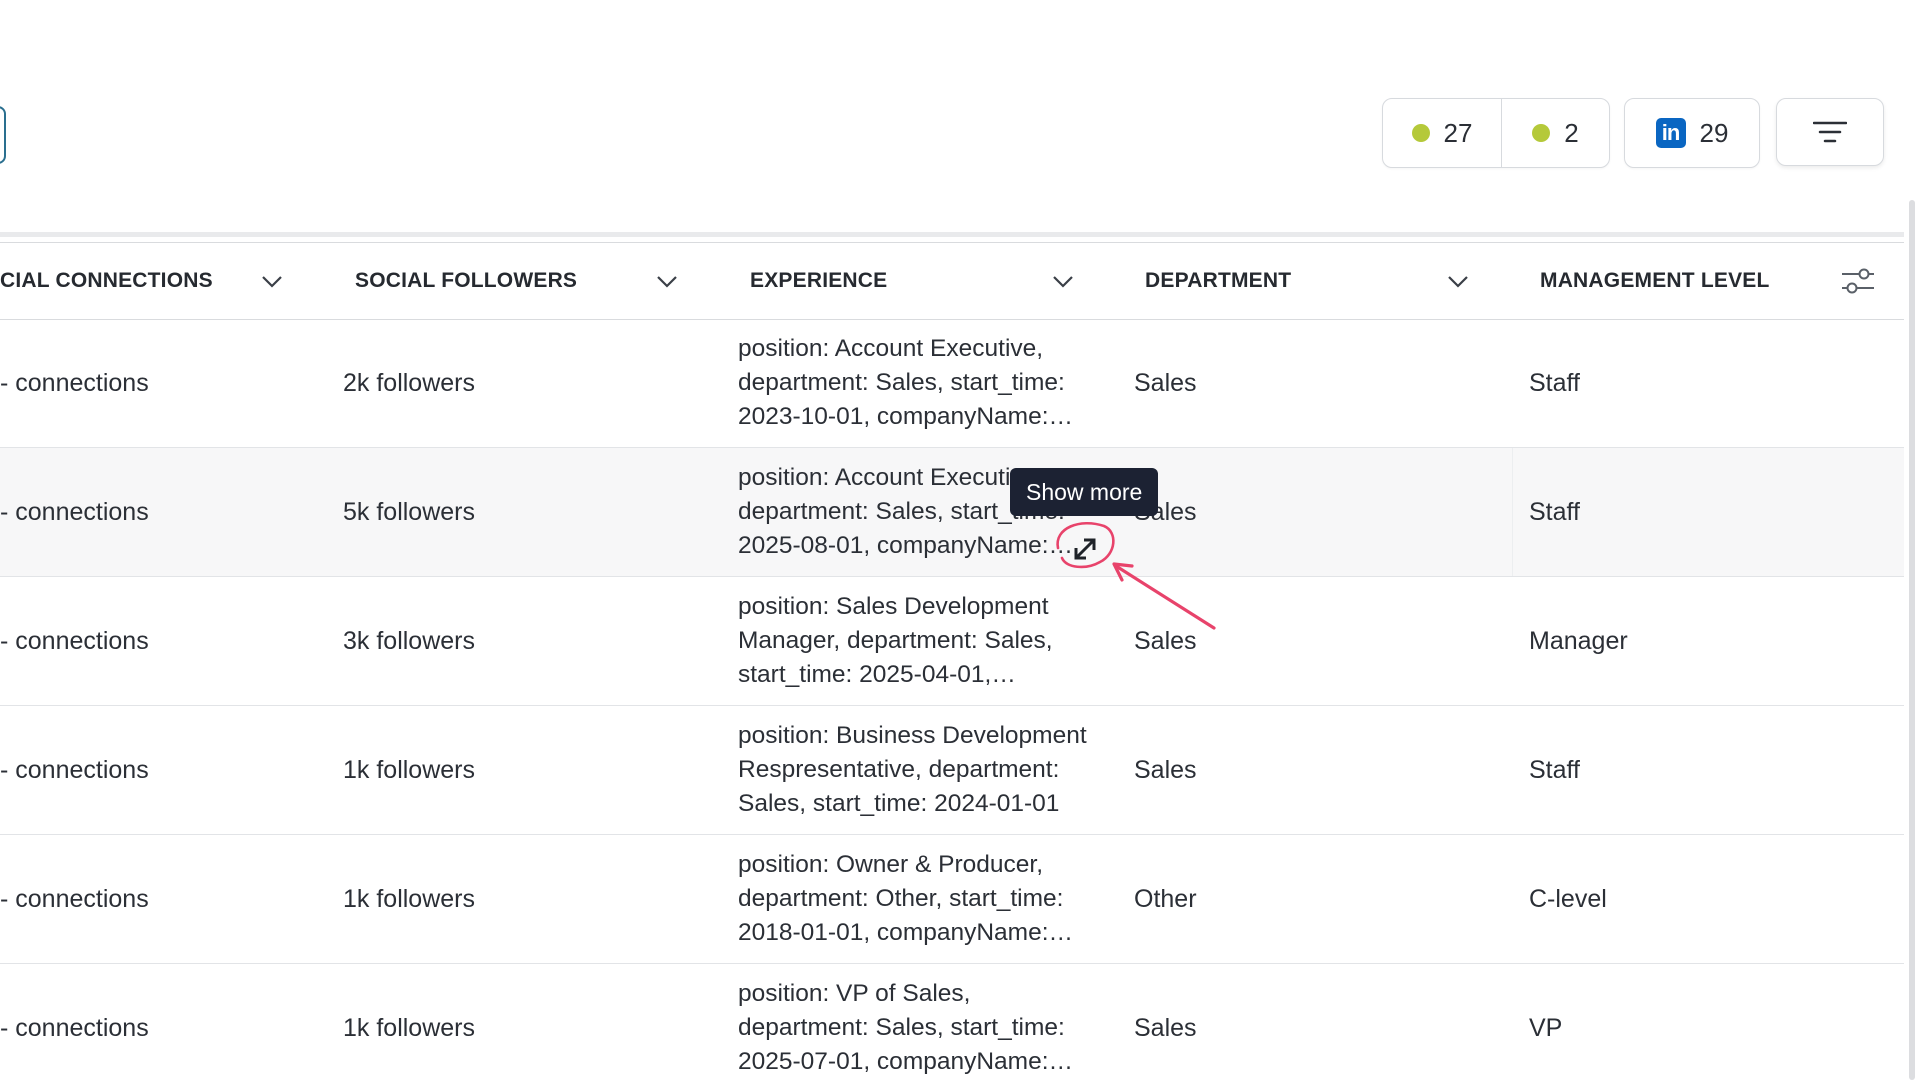 This screenshot has width=1920, height=1080. I want to click on filter-button, so click(1830, 132).